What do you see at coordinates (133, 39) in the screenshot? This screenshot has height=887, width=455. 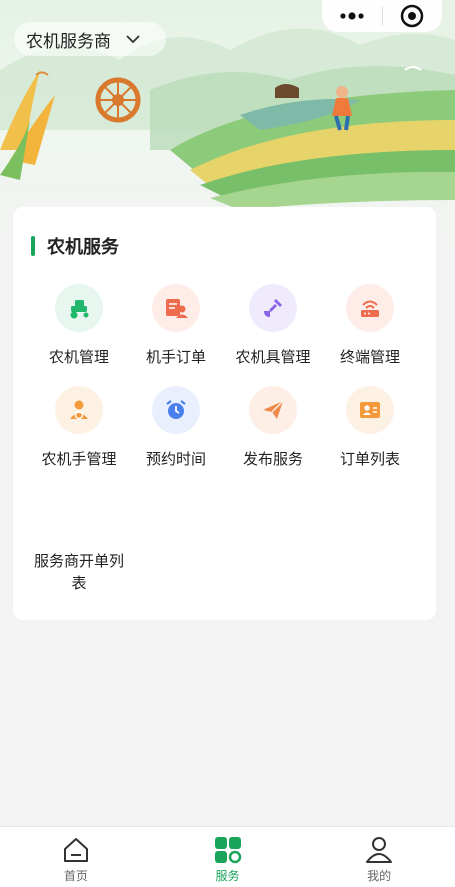 I see `chevron-down-icon` at bounding box center [133, 39].